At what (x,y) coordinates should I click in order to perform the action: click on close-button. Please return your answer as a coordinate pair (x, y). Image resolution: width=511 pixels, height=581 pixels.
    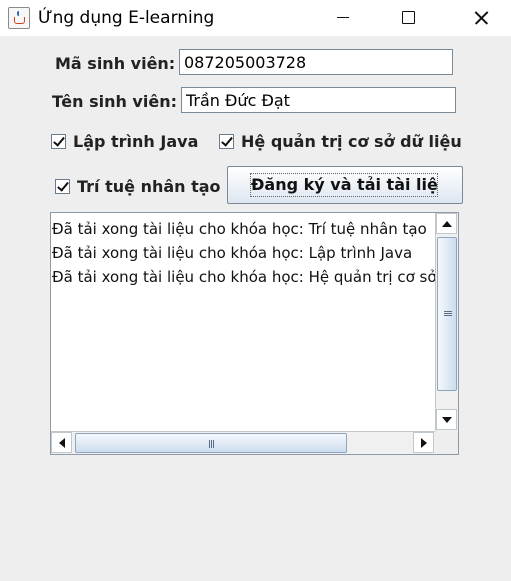
    Looking at the image, I should click on (481, 18).